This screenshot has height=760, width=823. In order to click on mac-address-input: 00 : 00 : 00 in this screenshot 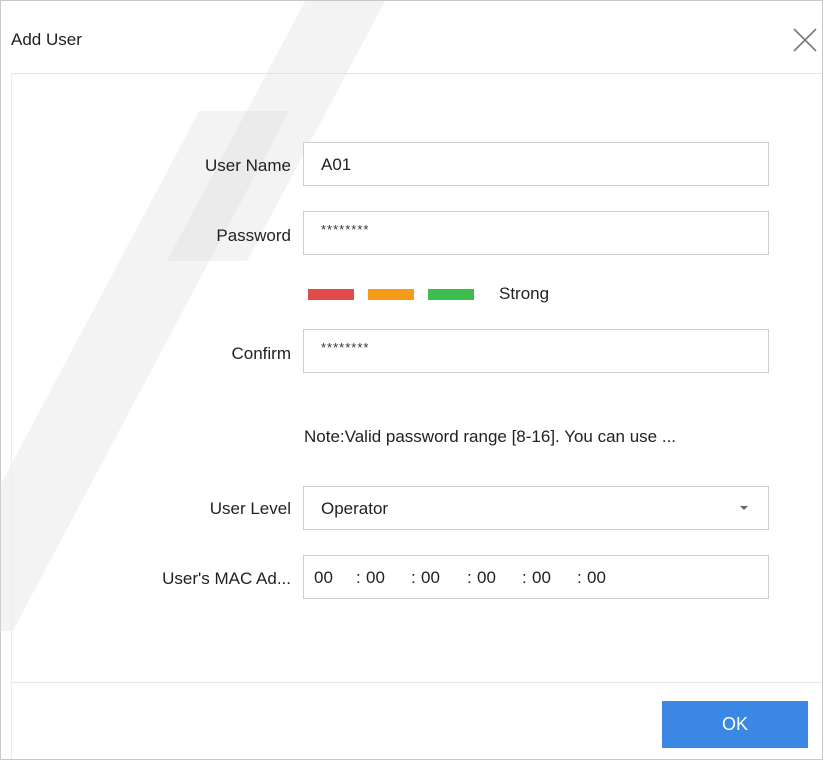, I will do `click(536, 577)`.